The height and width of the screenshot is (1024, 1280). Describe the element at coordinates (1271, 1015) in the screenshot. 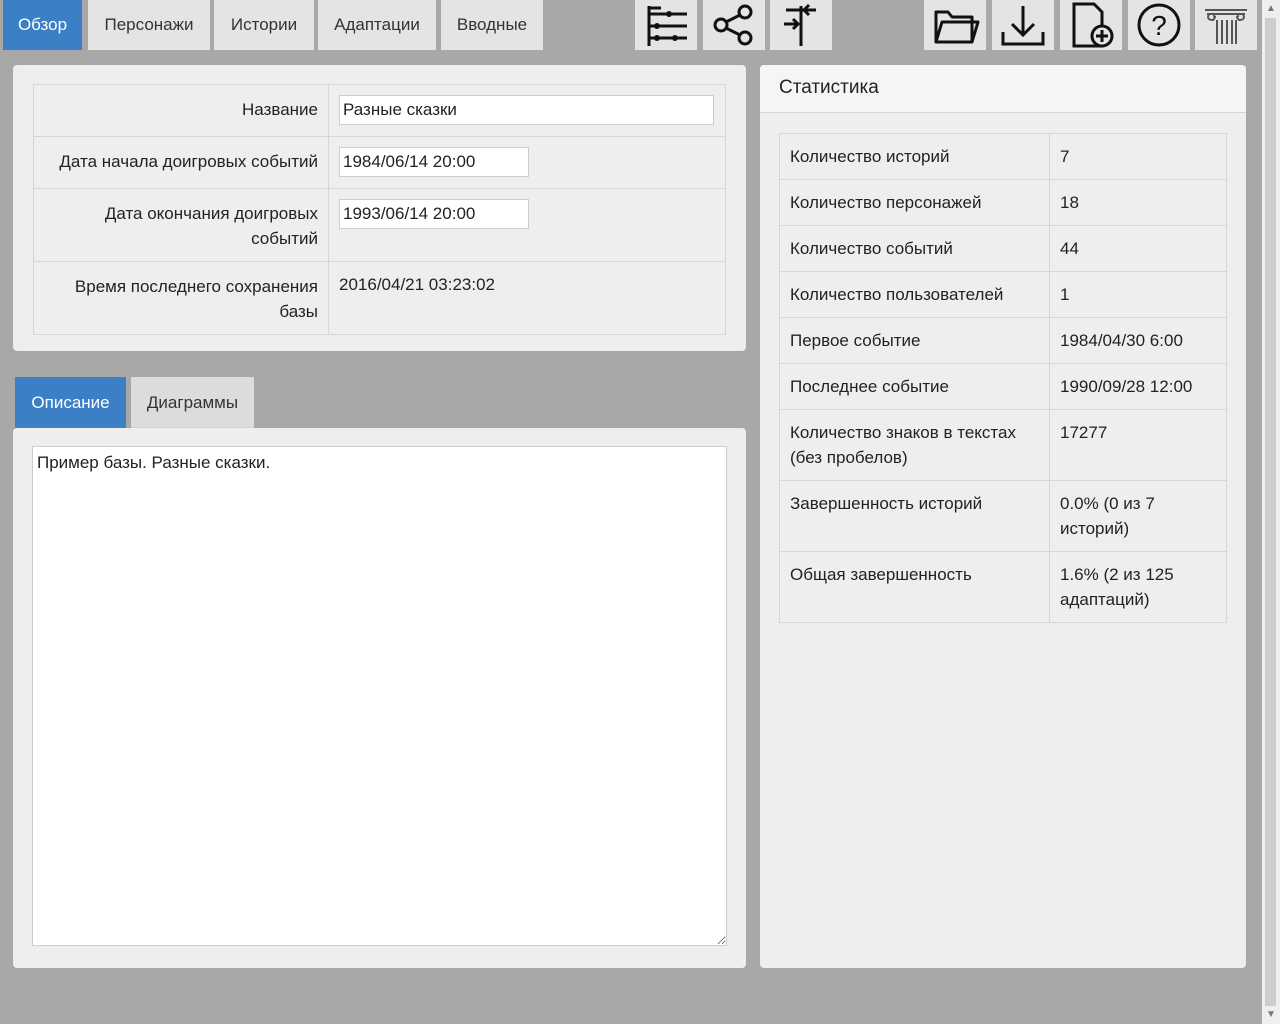

I see `scroll-down-icon: ▼` at that location.